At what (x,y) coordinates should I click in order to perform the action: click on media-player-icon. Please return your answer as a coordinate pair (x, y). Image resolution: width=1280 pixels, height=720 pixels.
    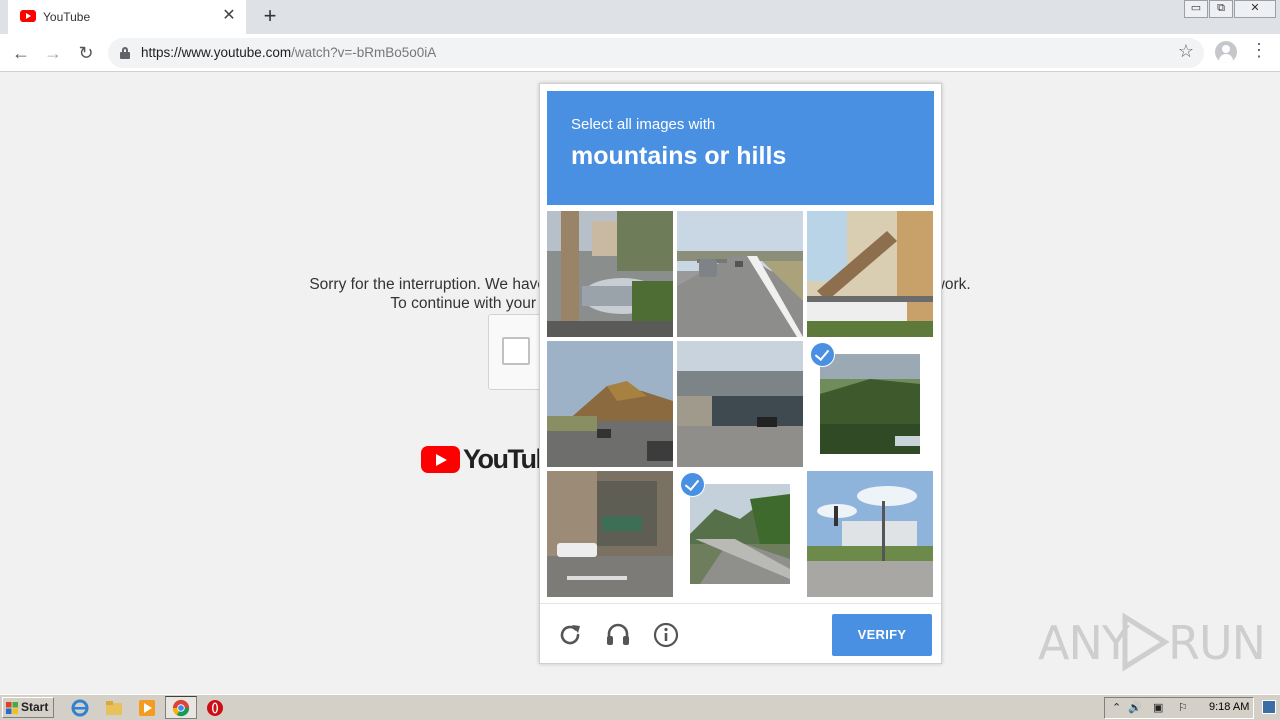
    Looking at the image, I should click on (147, 708).